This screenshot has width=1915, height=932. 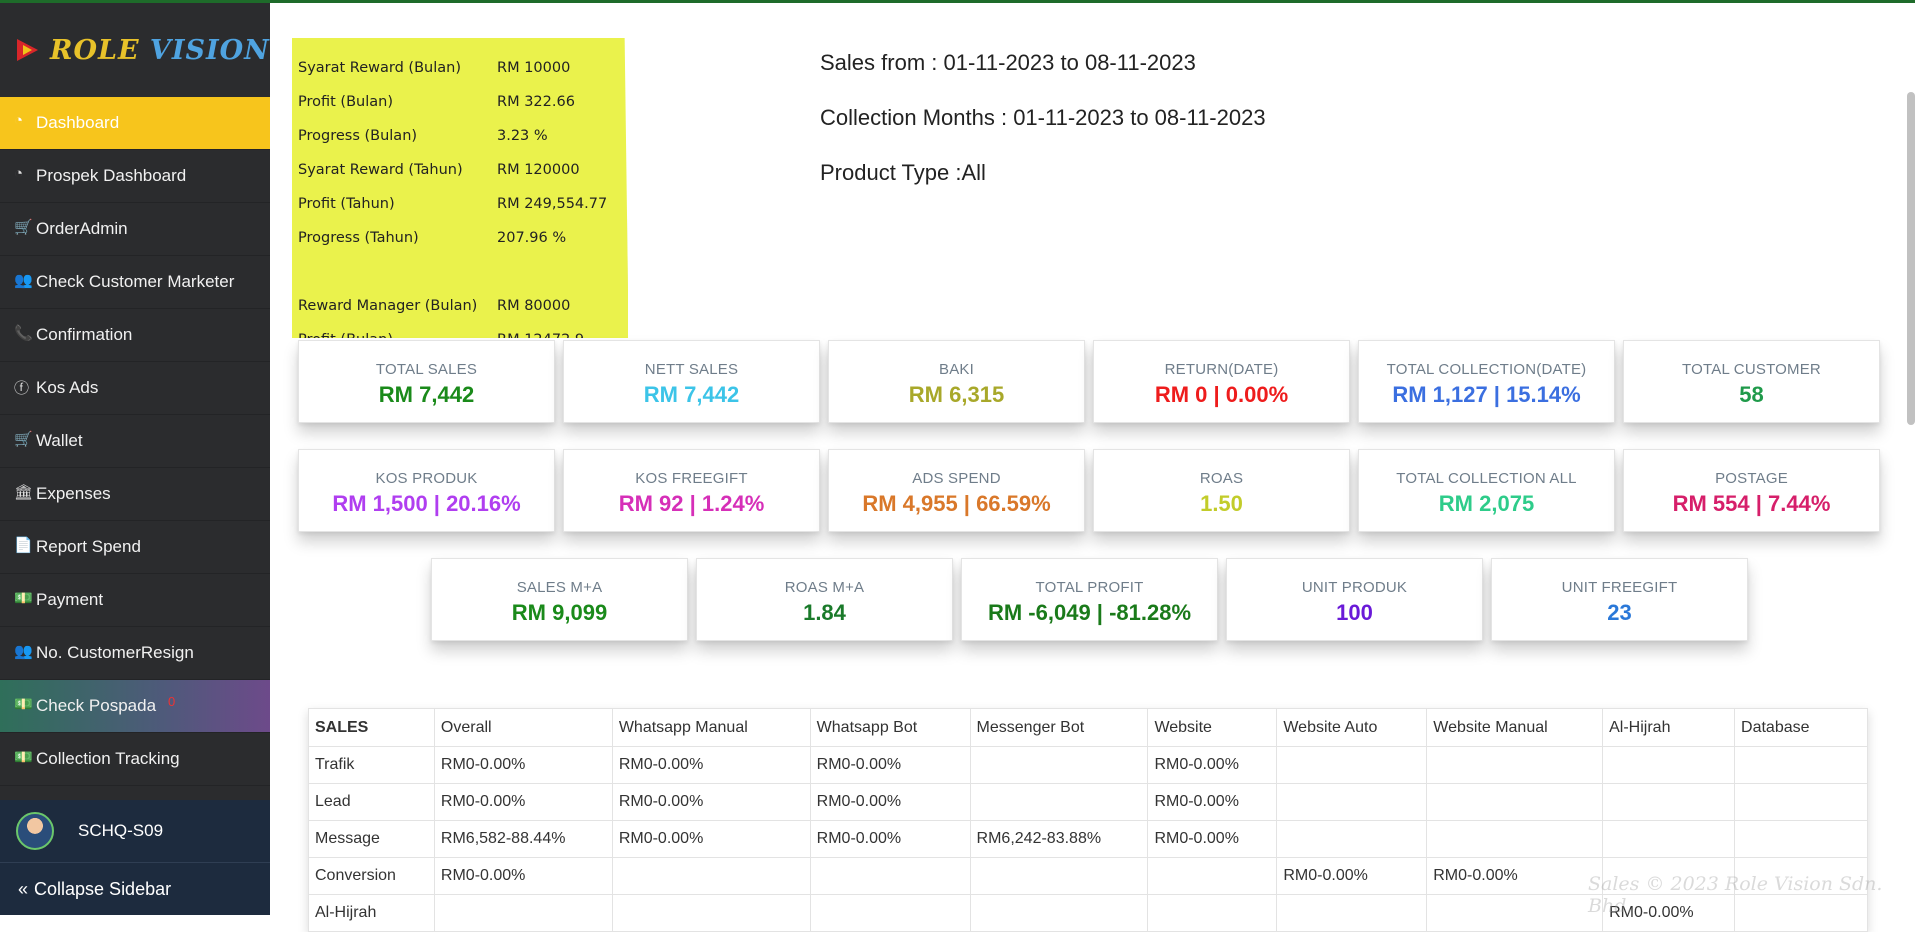 I want to click on stat-card-label: KOS PRODUK, so click(x=426, y=478).